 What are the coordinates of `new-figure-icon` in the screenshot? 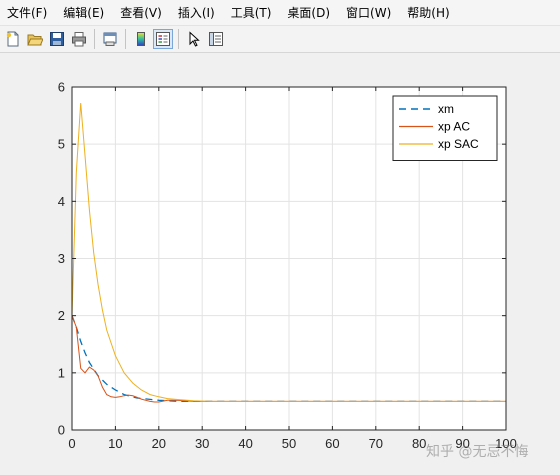 It's located at (12, 39).